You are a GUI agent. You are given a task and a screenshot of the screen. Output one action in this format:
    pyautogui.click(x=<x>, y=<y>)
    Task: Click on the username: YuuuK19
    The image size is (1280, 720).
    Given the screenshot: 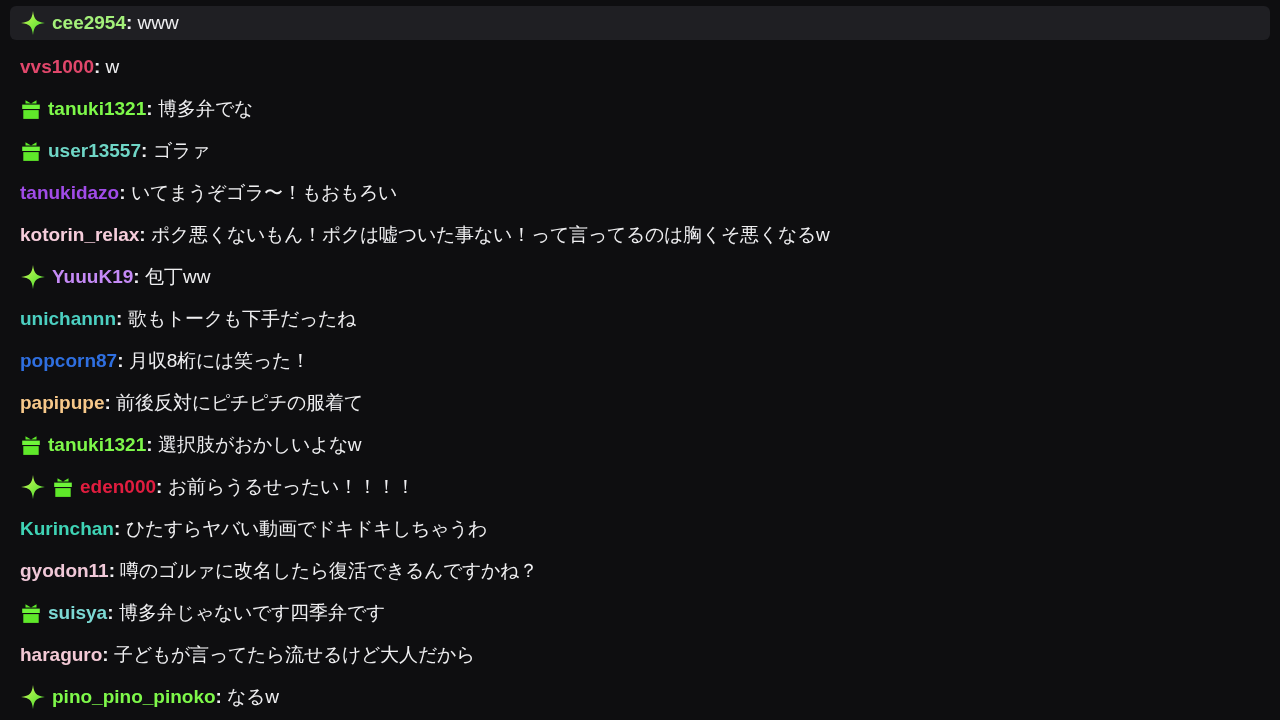 What is the action you would take?
    pyautogui.click(x=93, y=276)
    